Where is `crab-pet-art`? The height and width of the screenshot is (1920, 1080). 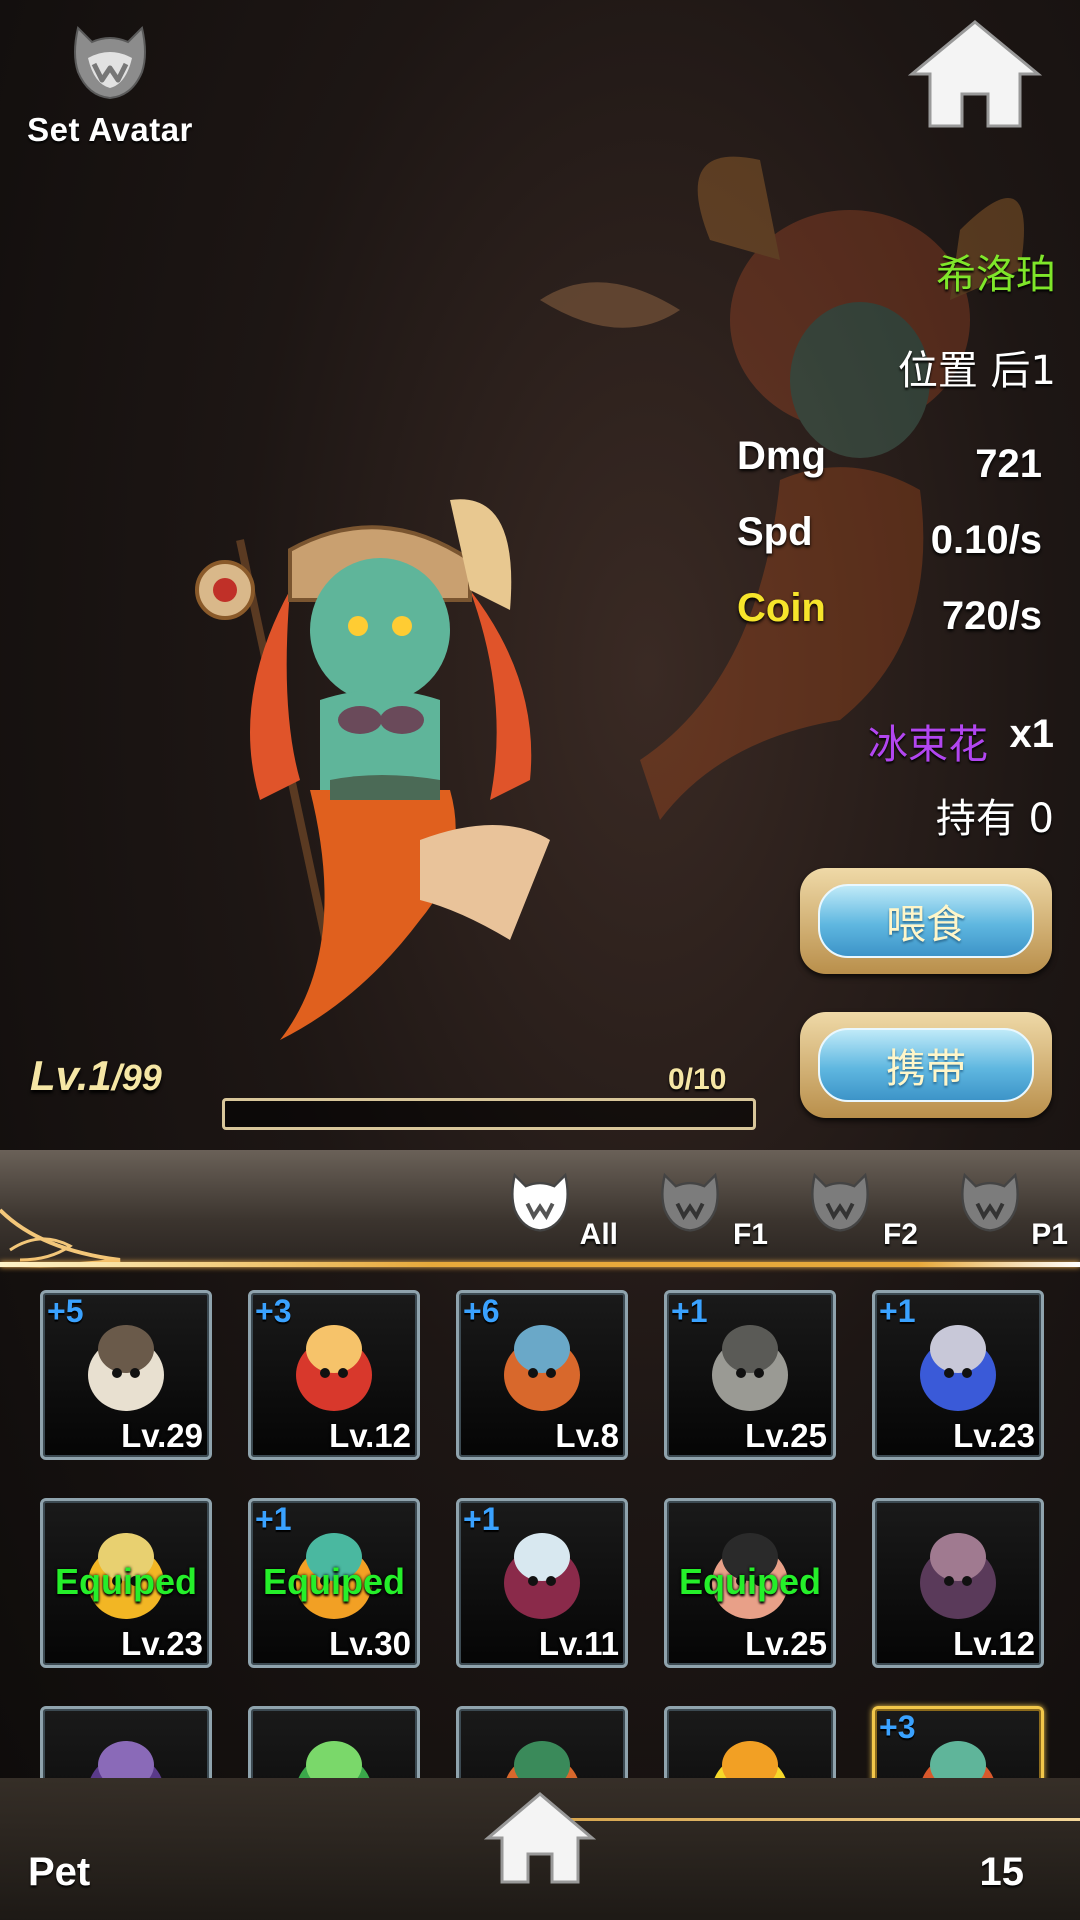
crab-pet-art is located at coordinates (542, 1368).